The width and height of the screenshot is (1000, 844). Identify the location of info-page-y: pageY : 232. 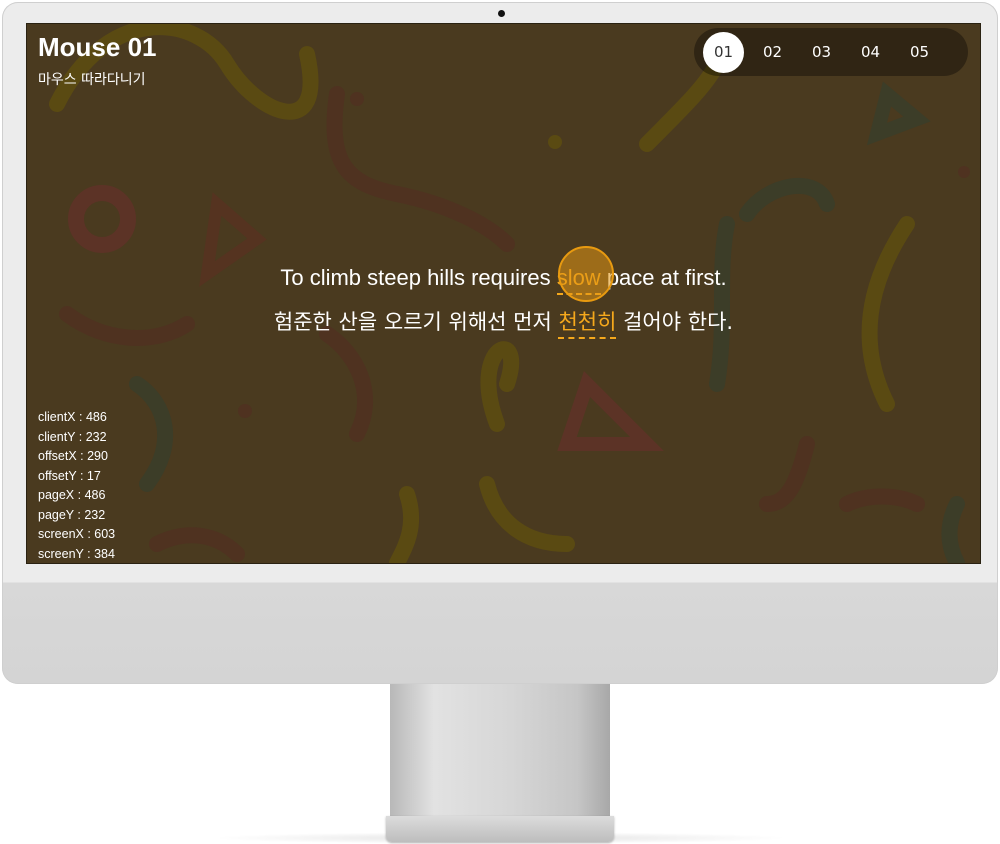
(72, 514).